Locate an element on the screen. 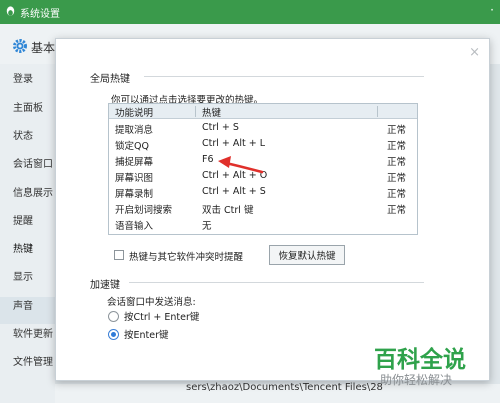 The height and width of the screenshot is (403, 500). table-row: 开启划词搜索 双击 Ctrl 键 正常 is located at coordinates (263, 209).